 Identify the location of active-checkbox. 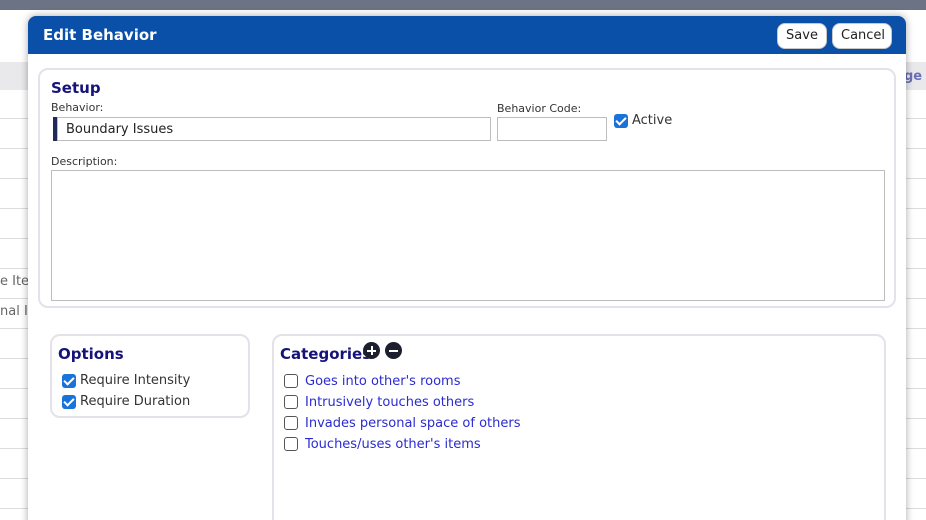
(621, 121).